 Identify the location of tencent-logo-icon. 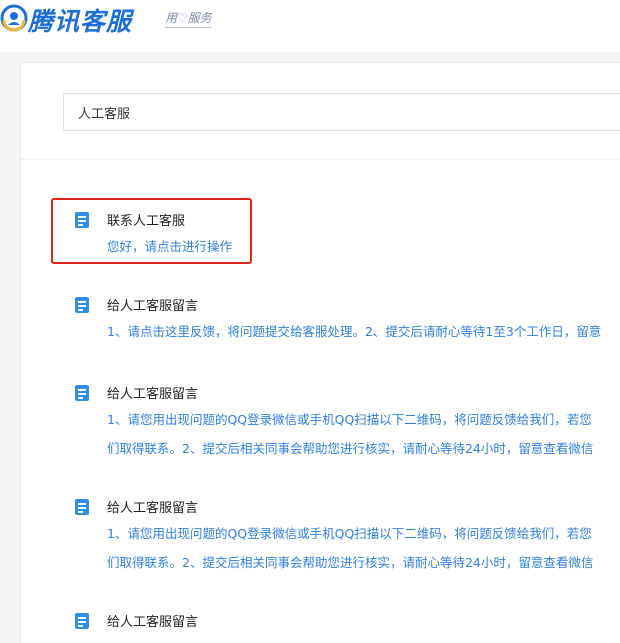
(14, 18).